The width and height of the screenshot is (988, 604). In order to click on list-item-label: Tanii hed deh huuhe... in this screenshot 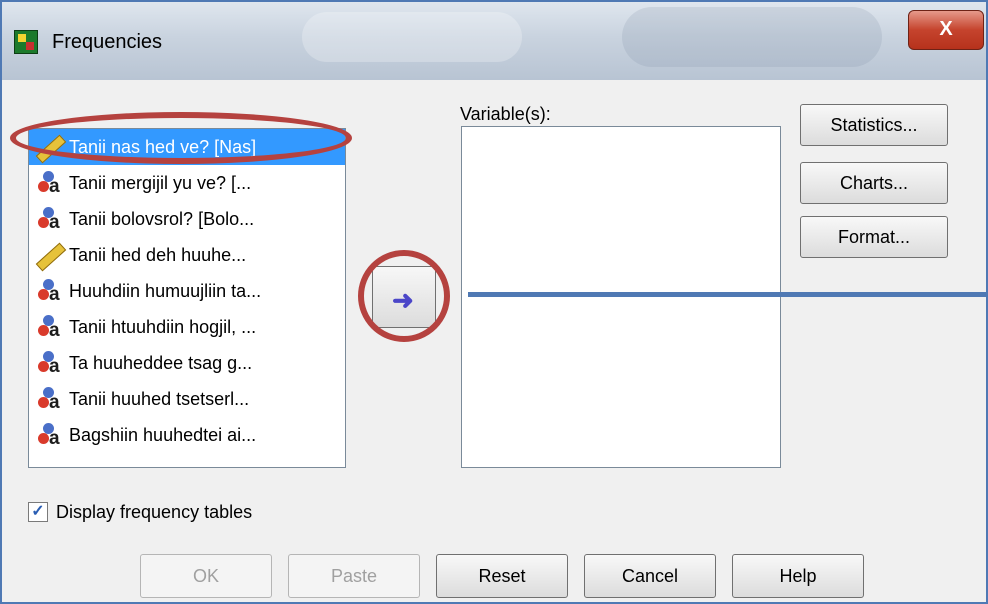, I will do `click(158, 254)`.